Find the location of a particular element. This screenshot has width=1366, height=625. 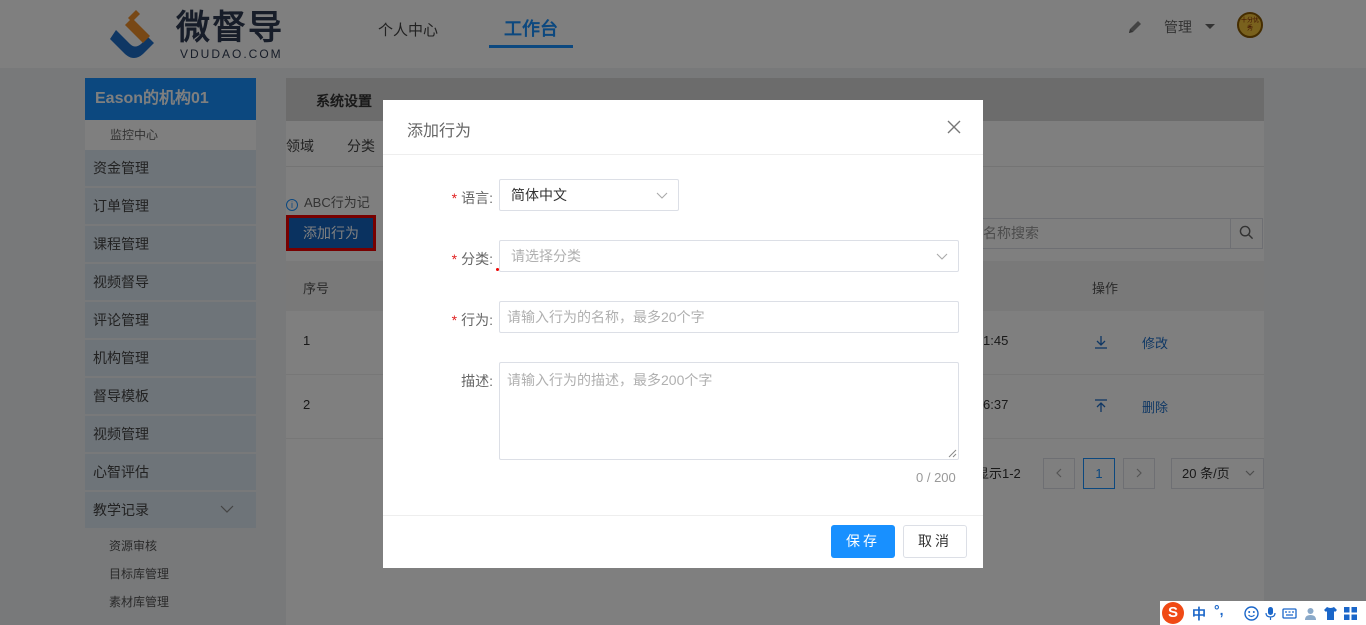

category-label-text: 分类: is located at coordinates (477, 259).